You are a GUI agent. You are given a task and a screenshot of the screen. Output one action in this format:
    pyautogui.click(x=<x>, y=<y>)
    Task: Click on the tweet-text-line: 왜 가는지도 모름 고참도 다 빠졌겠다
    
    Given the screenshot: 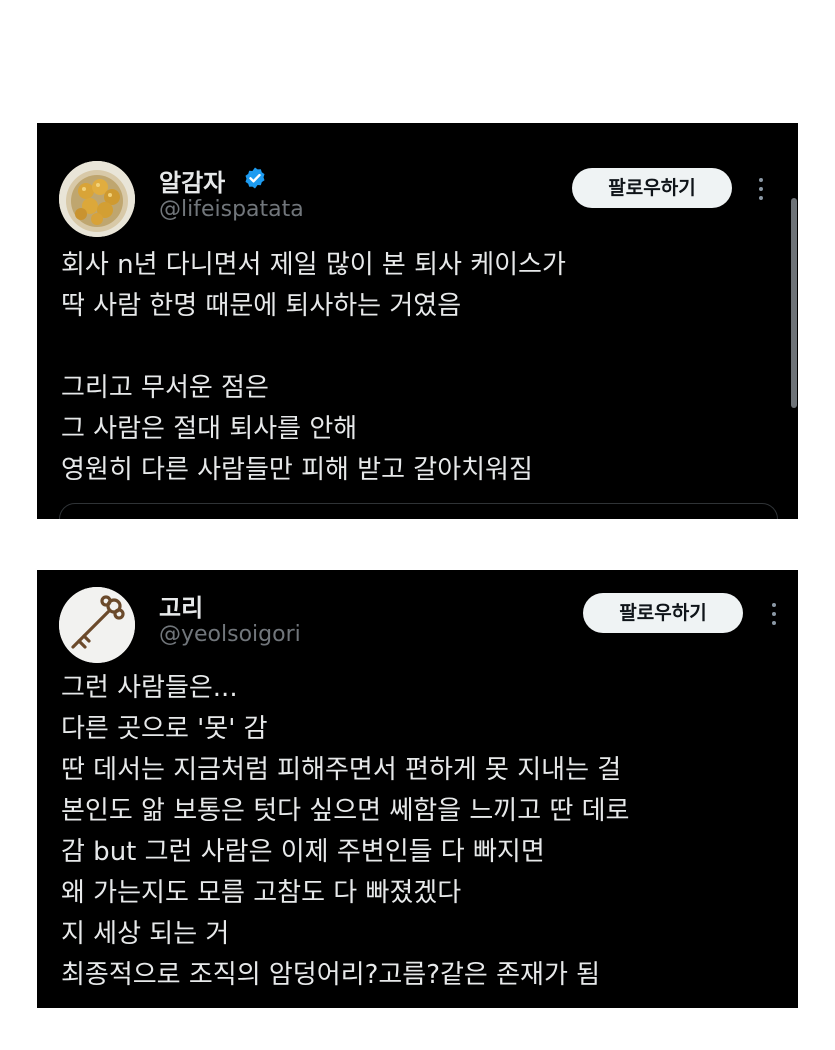 What is the action you would take?
    pyautogui.click(x=261, y=893)
    